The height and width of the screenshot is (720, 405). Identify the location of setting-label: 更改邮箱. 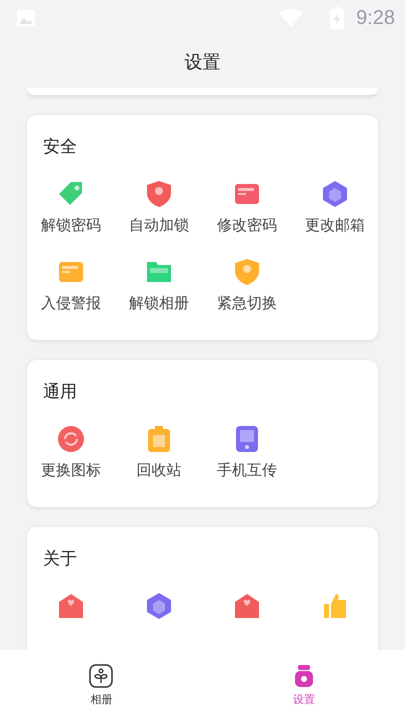
(335, 225).